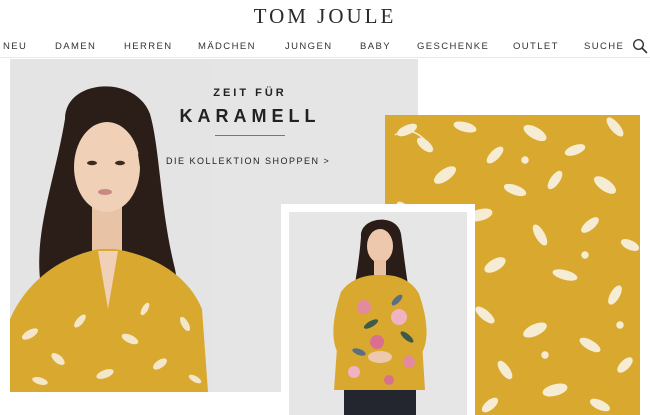 Image resolution: width=650 pixels, height=415 pixels. What do you see at coordinates (148, 46) in the screenshot?
I see `nav-item-herren: HERREN` at bounding box center [148, 46].